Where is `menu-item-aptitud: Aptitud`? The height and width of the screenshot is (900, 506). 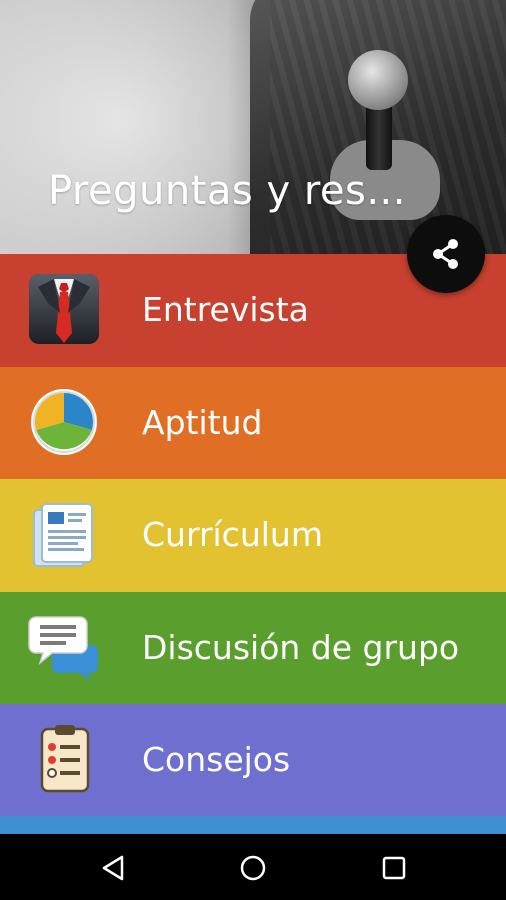 menu-item-aptitud: Aptitud is located at coordinates (253, 422).